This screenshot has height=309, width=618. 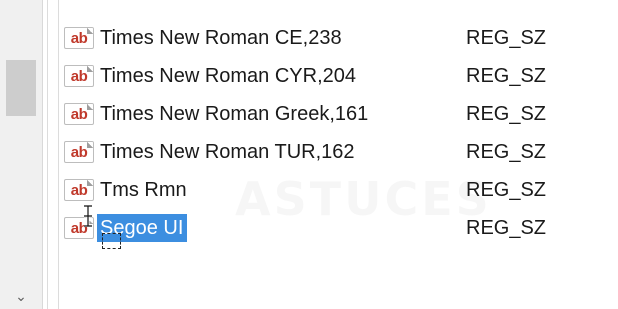 I want to click on value-row: ab Times New Roman Greek,161 REG_SZ, so click(x=334, y=115).